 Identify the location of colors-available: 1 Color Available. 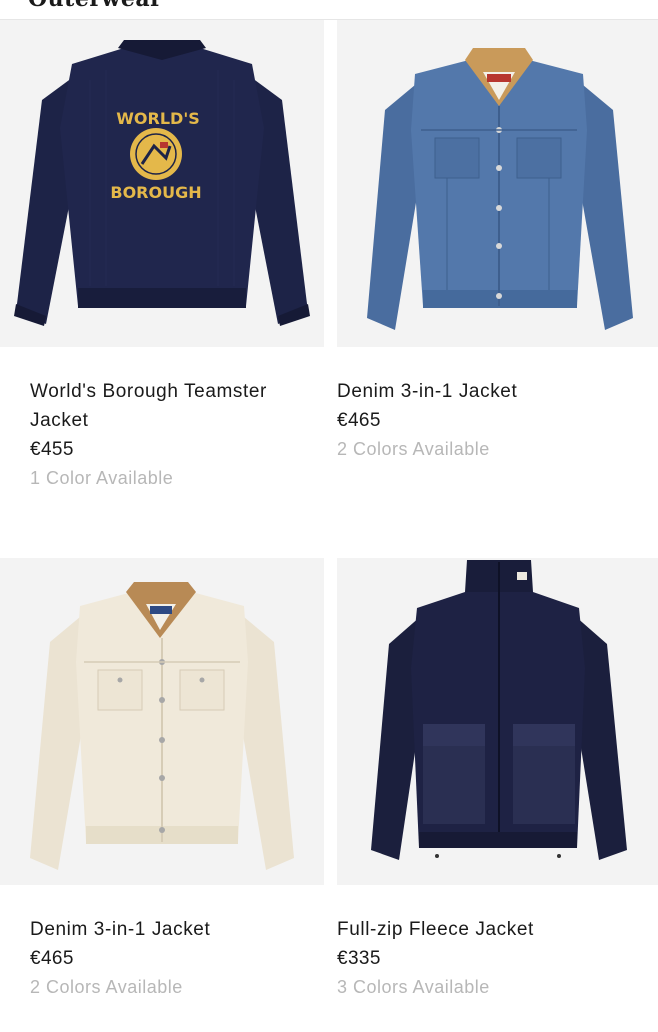
(102, 478).